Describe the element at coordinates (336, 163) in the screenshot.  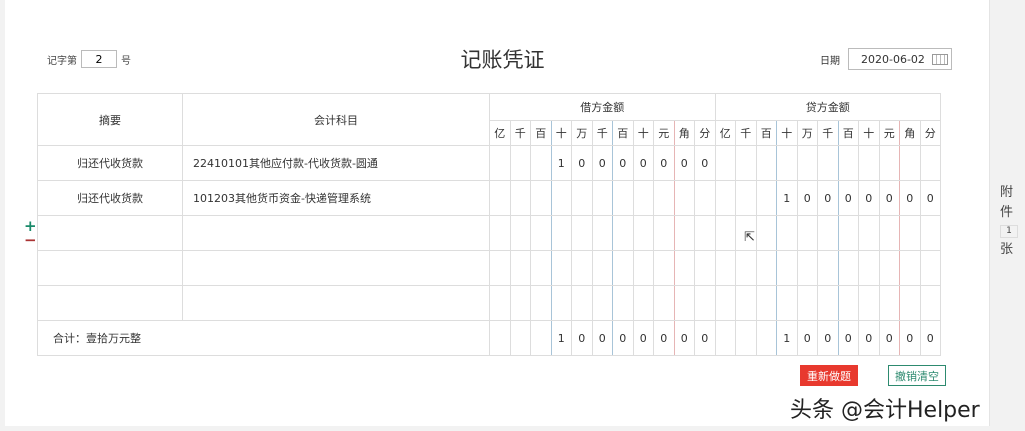
I see `account-cell: 22410101其他应付款-代收货款-圆通` at that location.